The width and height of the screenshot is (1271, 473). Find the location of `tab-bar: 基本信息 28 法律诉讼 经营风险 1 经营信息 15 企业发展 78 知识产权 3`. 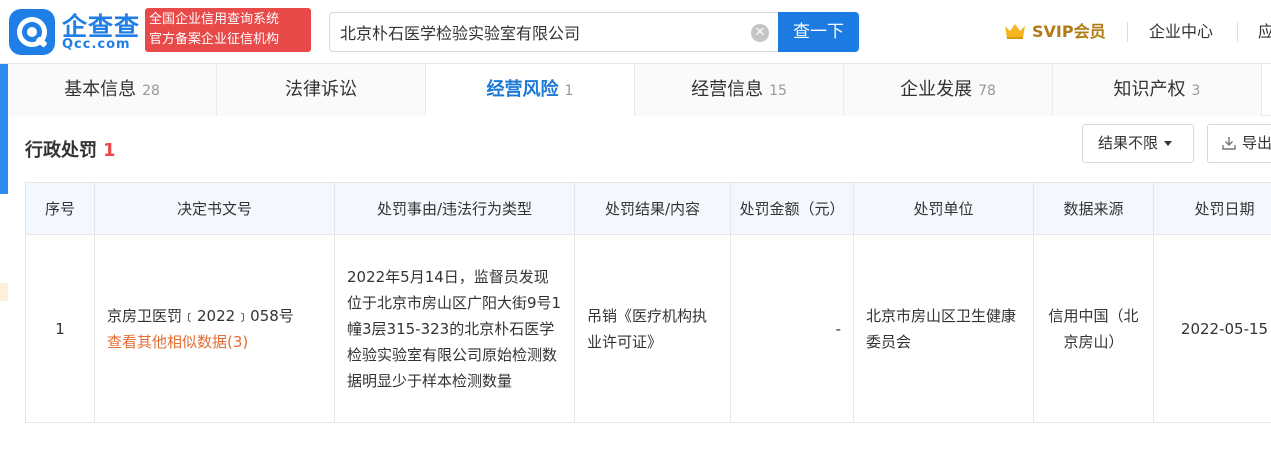

tab-bar: 基本信息 28 法律诉讼 经营风险 1 经营信息 15 企业发展 78 知识产权 3 is located at coordinates (639, 90).